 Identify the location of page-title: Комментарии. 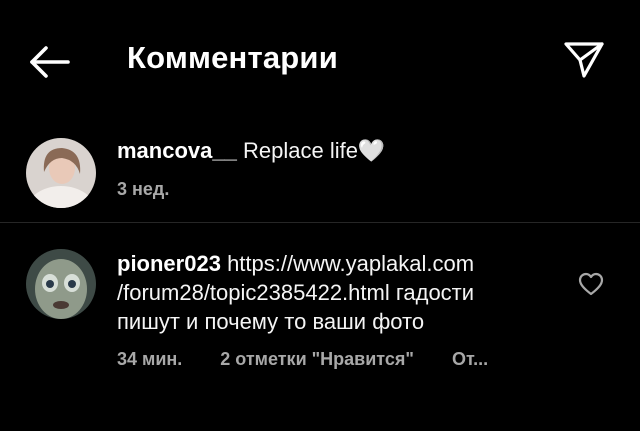
(232, 57).